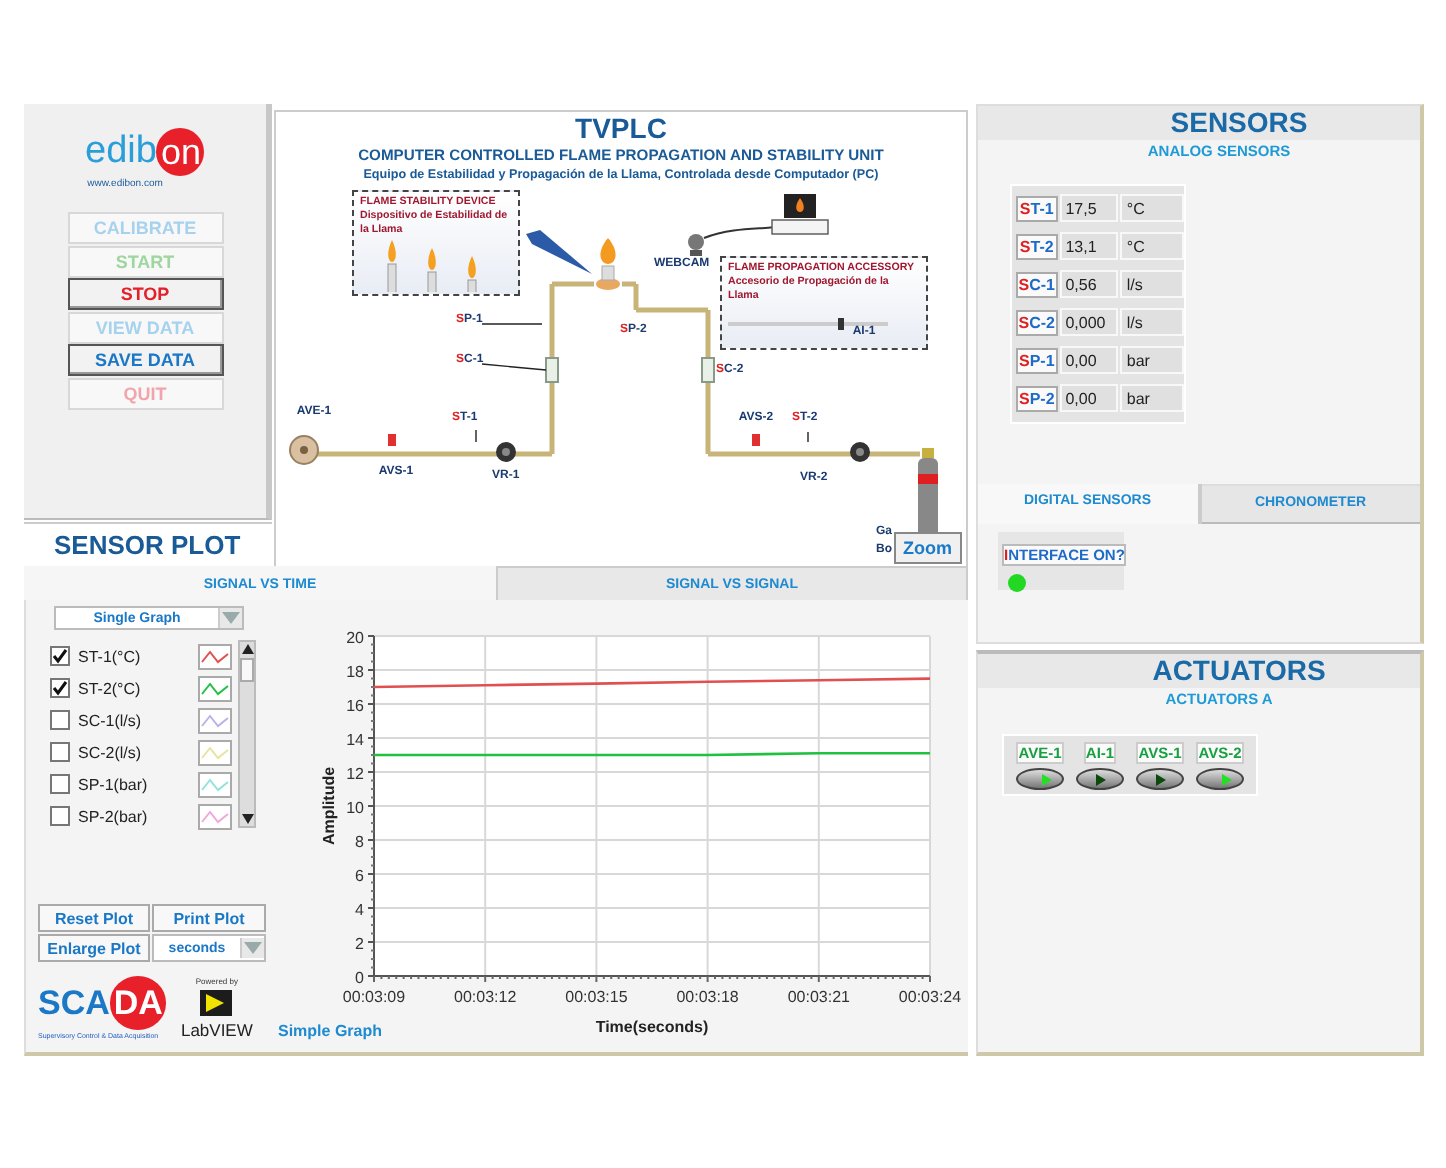 The image size is (1446, 1168). Describe the element at coordinates (355, 740) in the screenshot. I see `axis-tick-label: 14` at that location.